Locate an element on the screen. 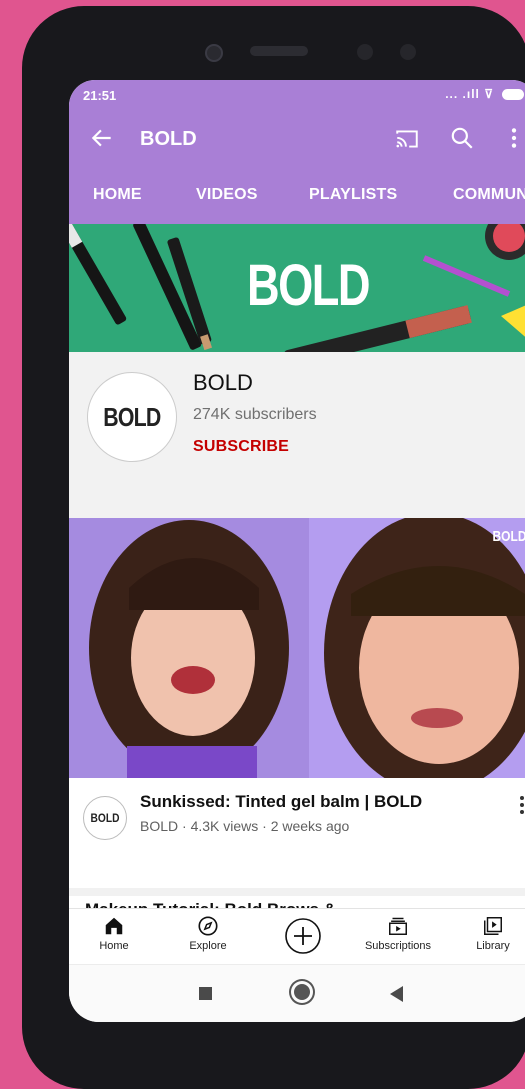 This screenshot has width=525, height=1089. video-avatar-text: BOLD is located at coordinates (105, 818).